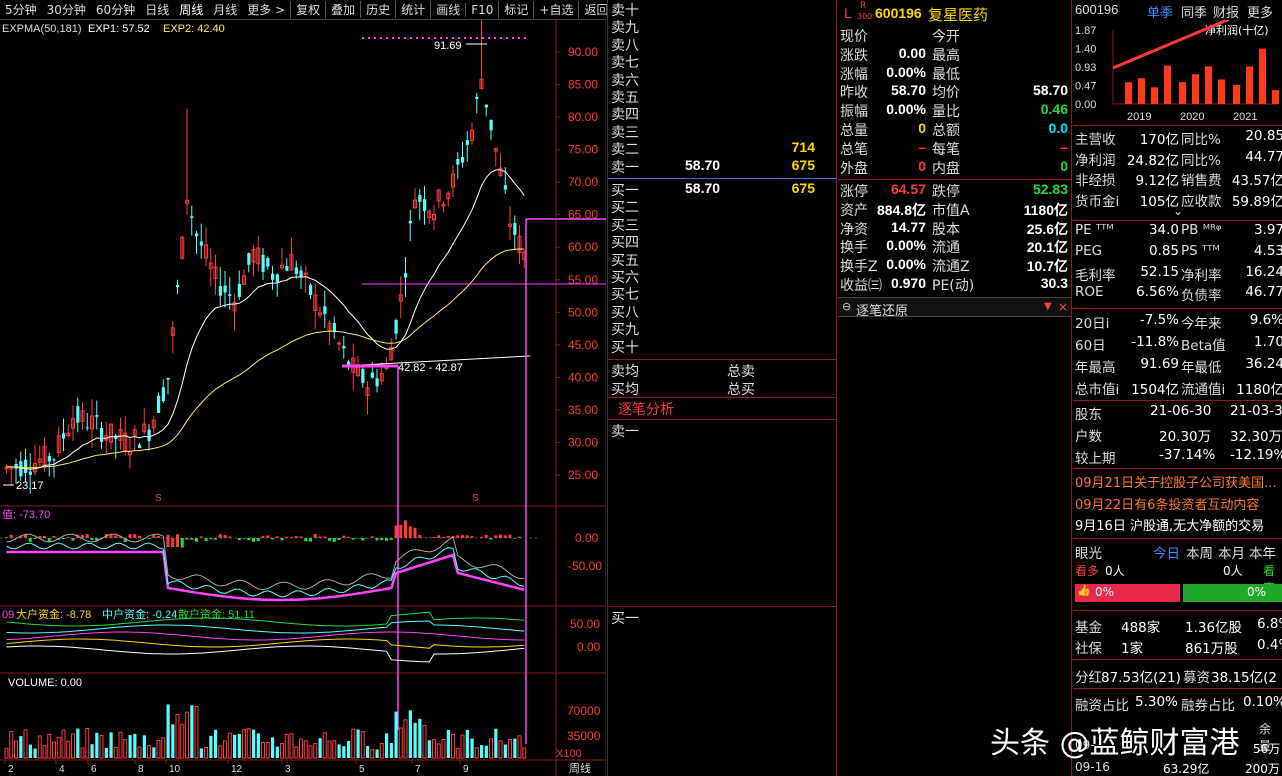 This screenshot has width=1282, height=776. Describe the element at coordinates (1085, 68) in the screenshot. I see `fin-ytick: 0.93` at that location.